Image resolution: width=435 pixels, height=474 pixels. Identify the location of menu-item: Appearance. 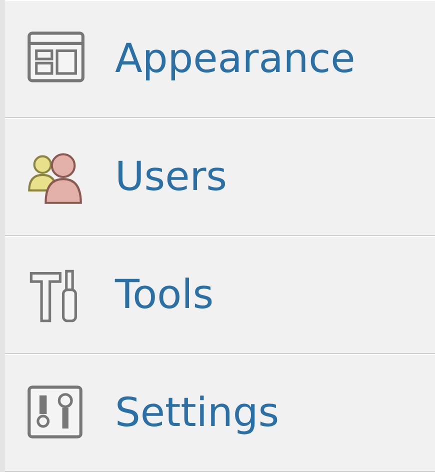
(235, 59).